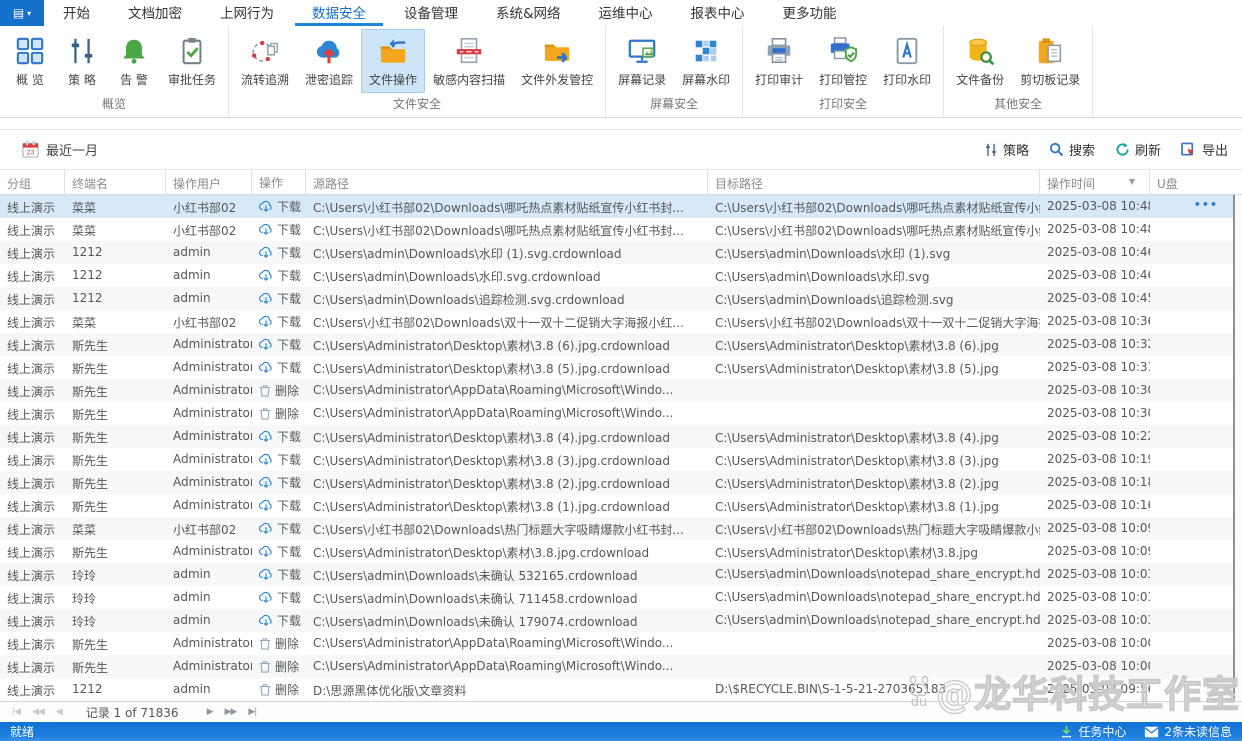 The height and width of the screenshot is (741, 1242). I want to click on column-header-usb: U盘, so click(1190, 182).